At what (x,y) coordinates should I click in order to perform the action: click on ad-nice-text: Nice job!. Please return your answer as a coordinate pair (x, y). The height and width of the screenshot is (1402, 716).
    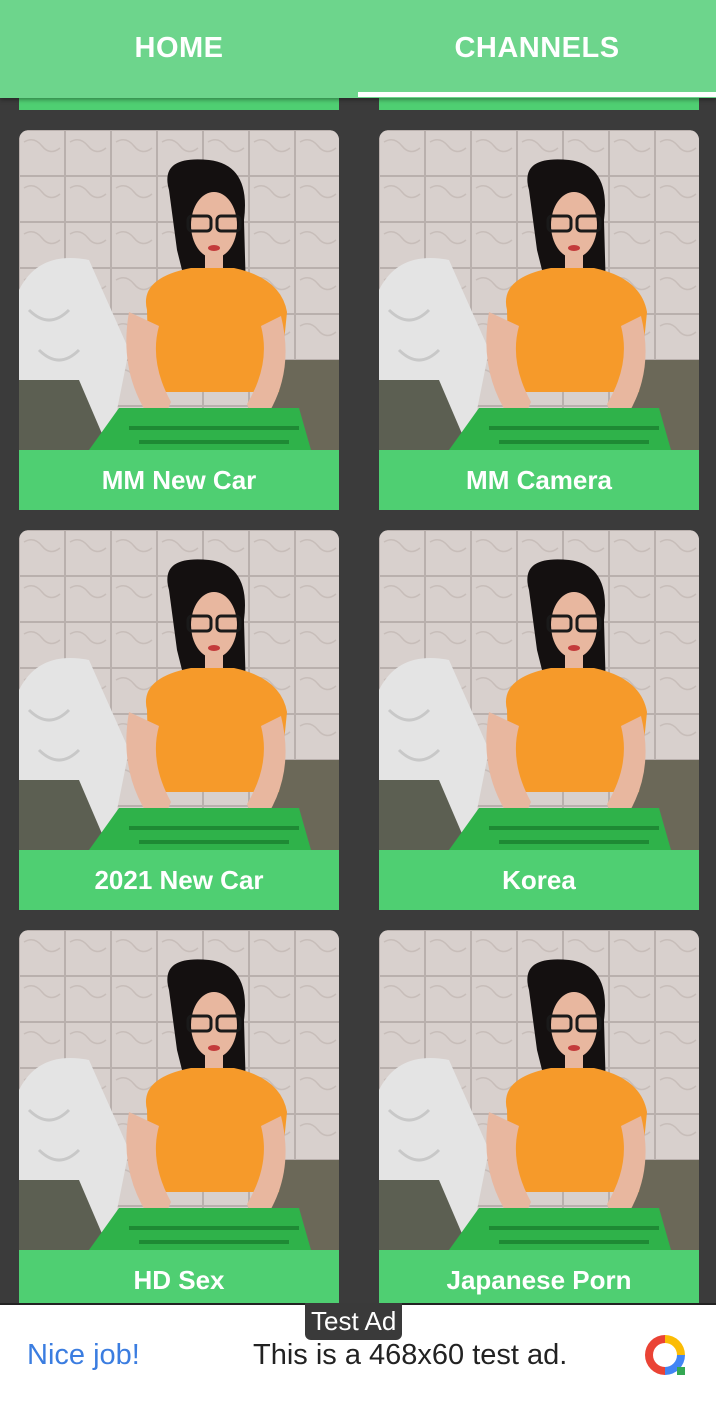
    Looking at the image, I should click on (83, 1355).